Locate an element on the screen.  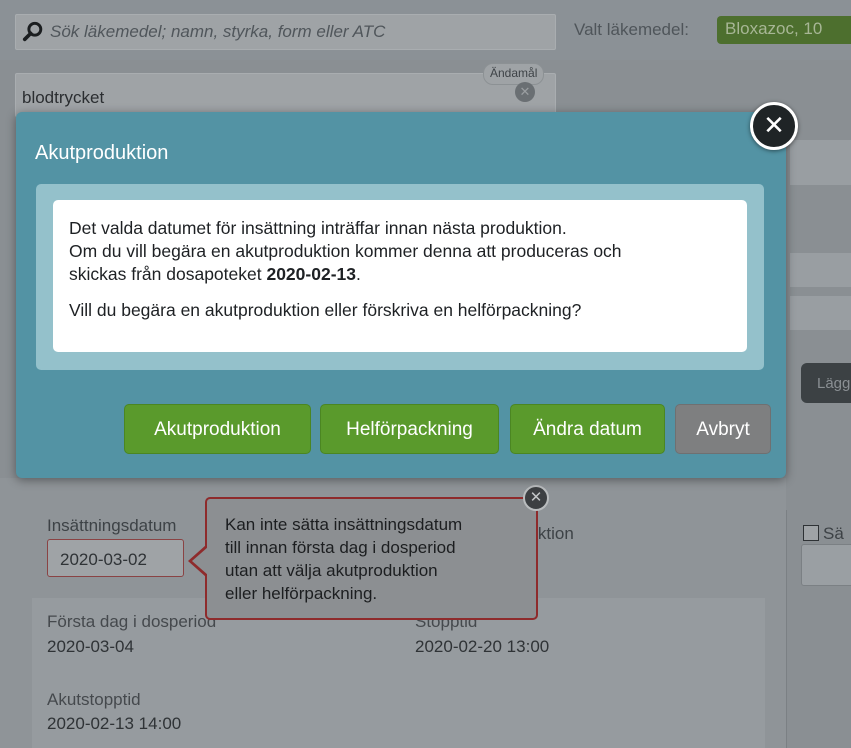
purpose-field: blodtrycket is located at coordinates (285, 95).